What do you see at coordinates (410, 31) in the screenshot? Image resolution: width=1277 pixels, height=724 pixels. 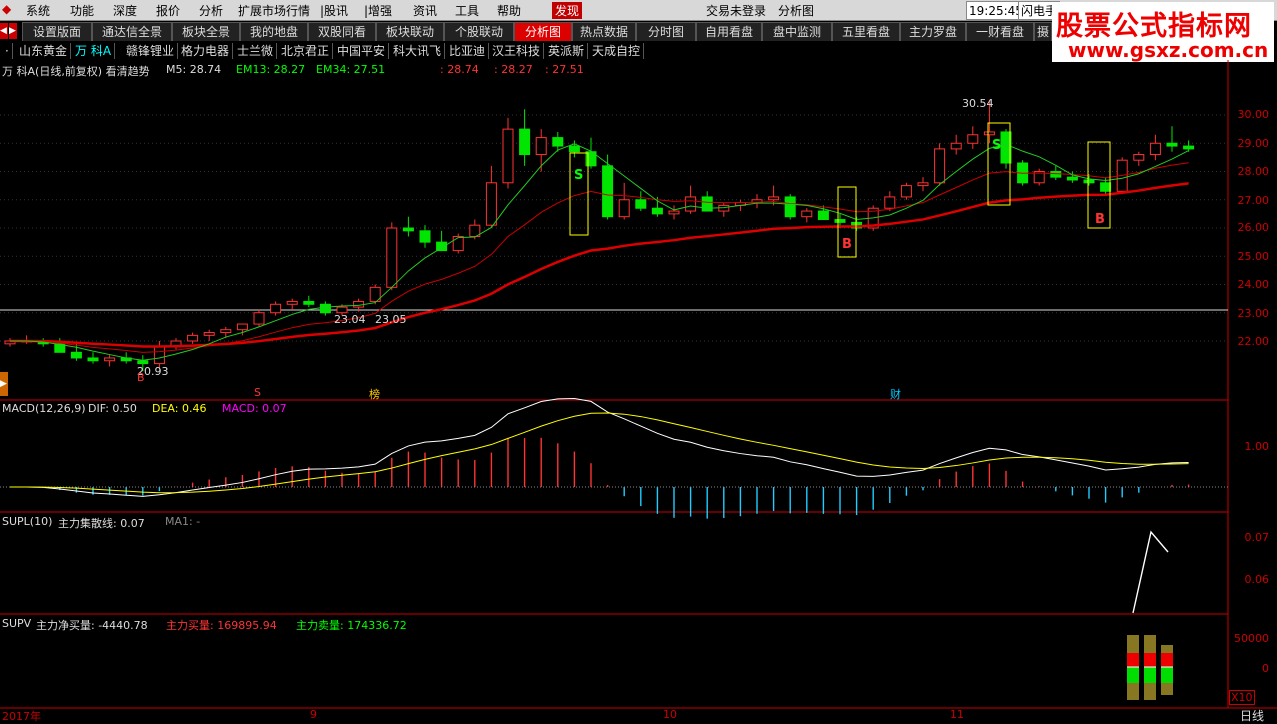 I see `tab-sector-link: 板块联动` at bounding box center [410, 31].